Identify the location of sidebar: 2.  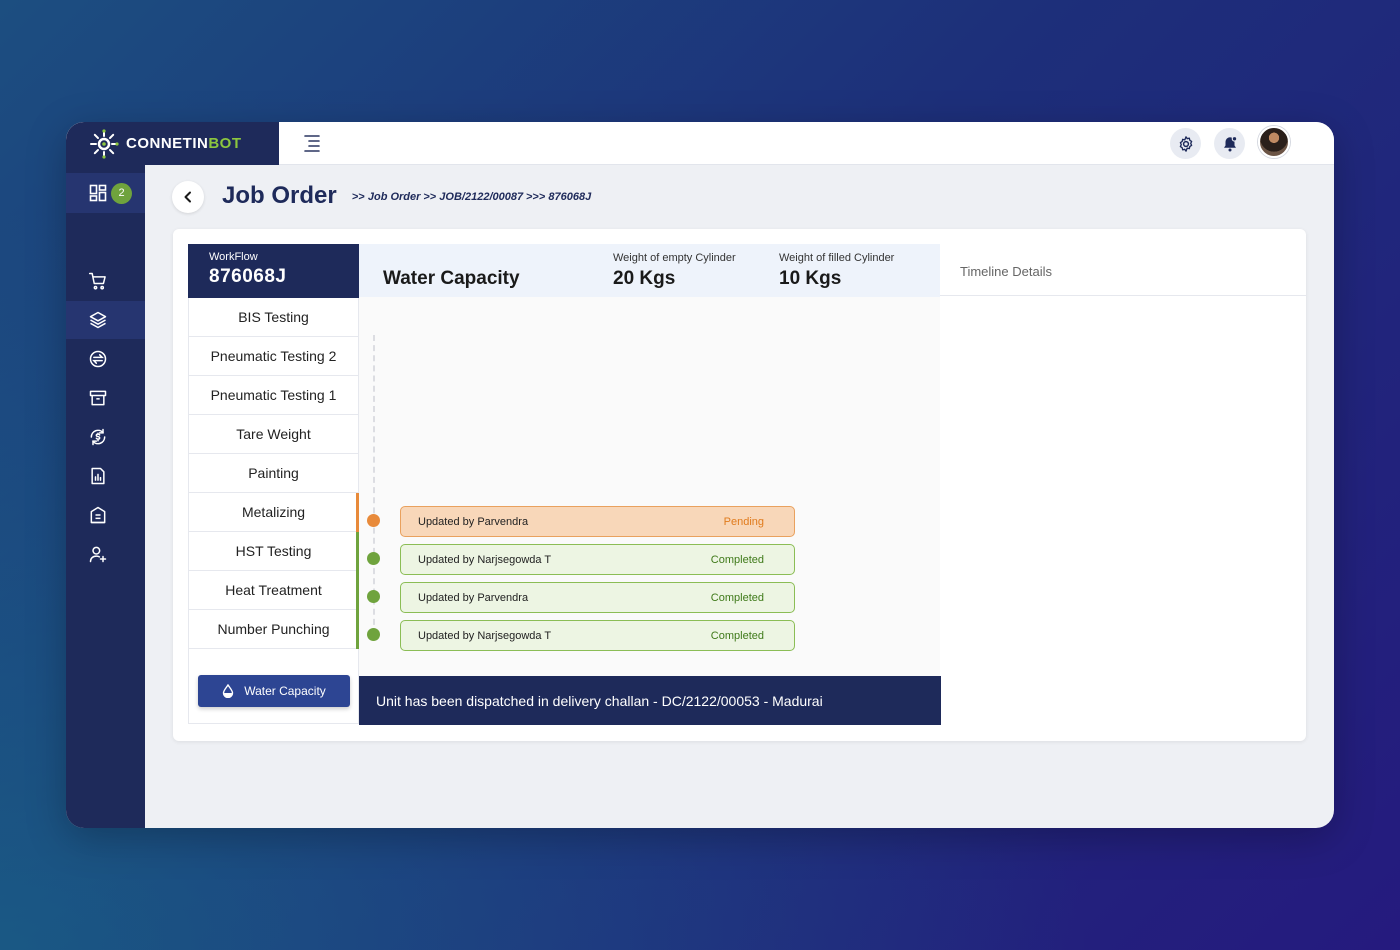
(105, 496).